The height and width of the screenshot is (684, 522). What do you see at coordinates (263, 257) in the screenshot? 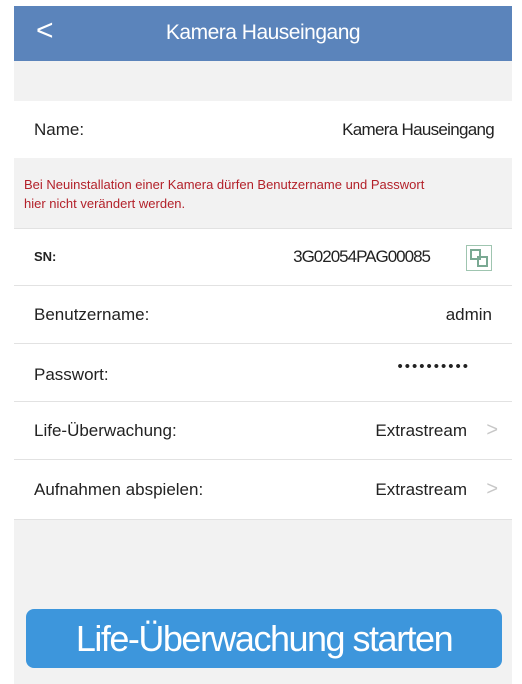
I see `sn-row: SN: 3G02054PAG00085` at bounding box center [263, 257].